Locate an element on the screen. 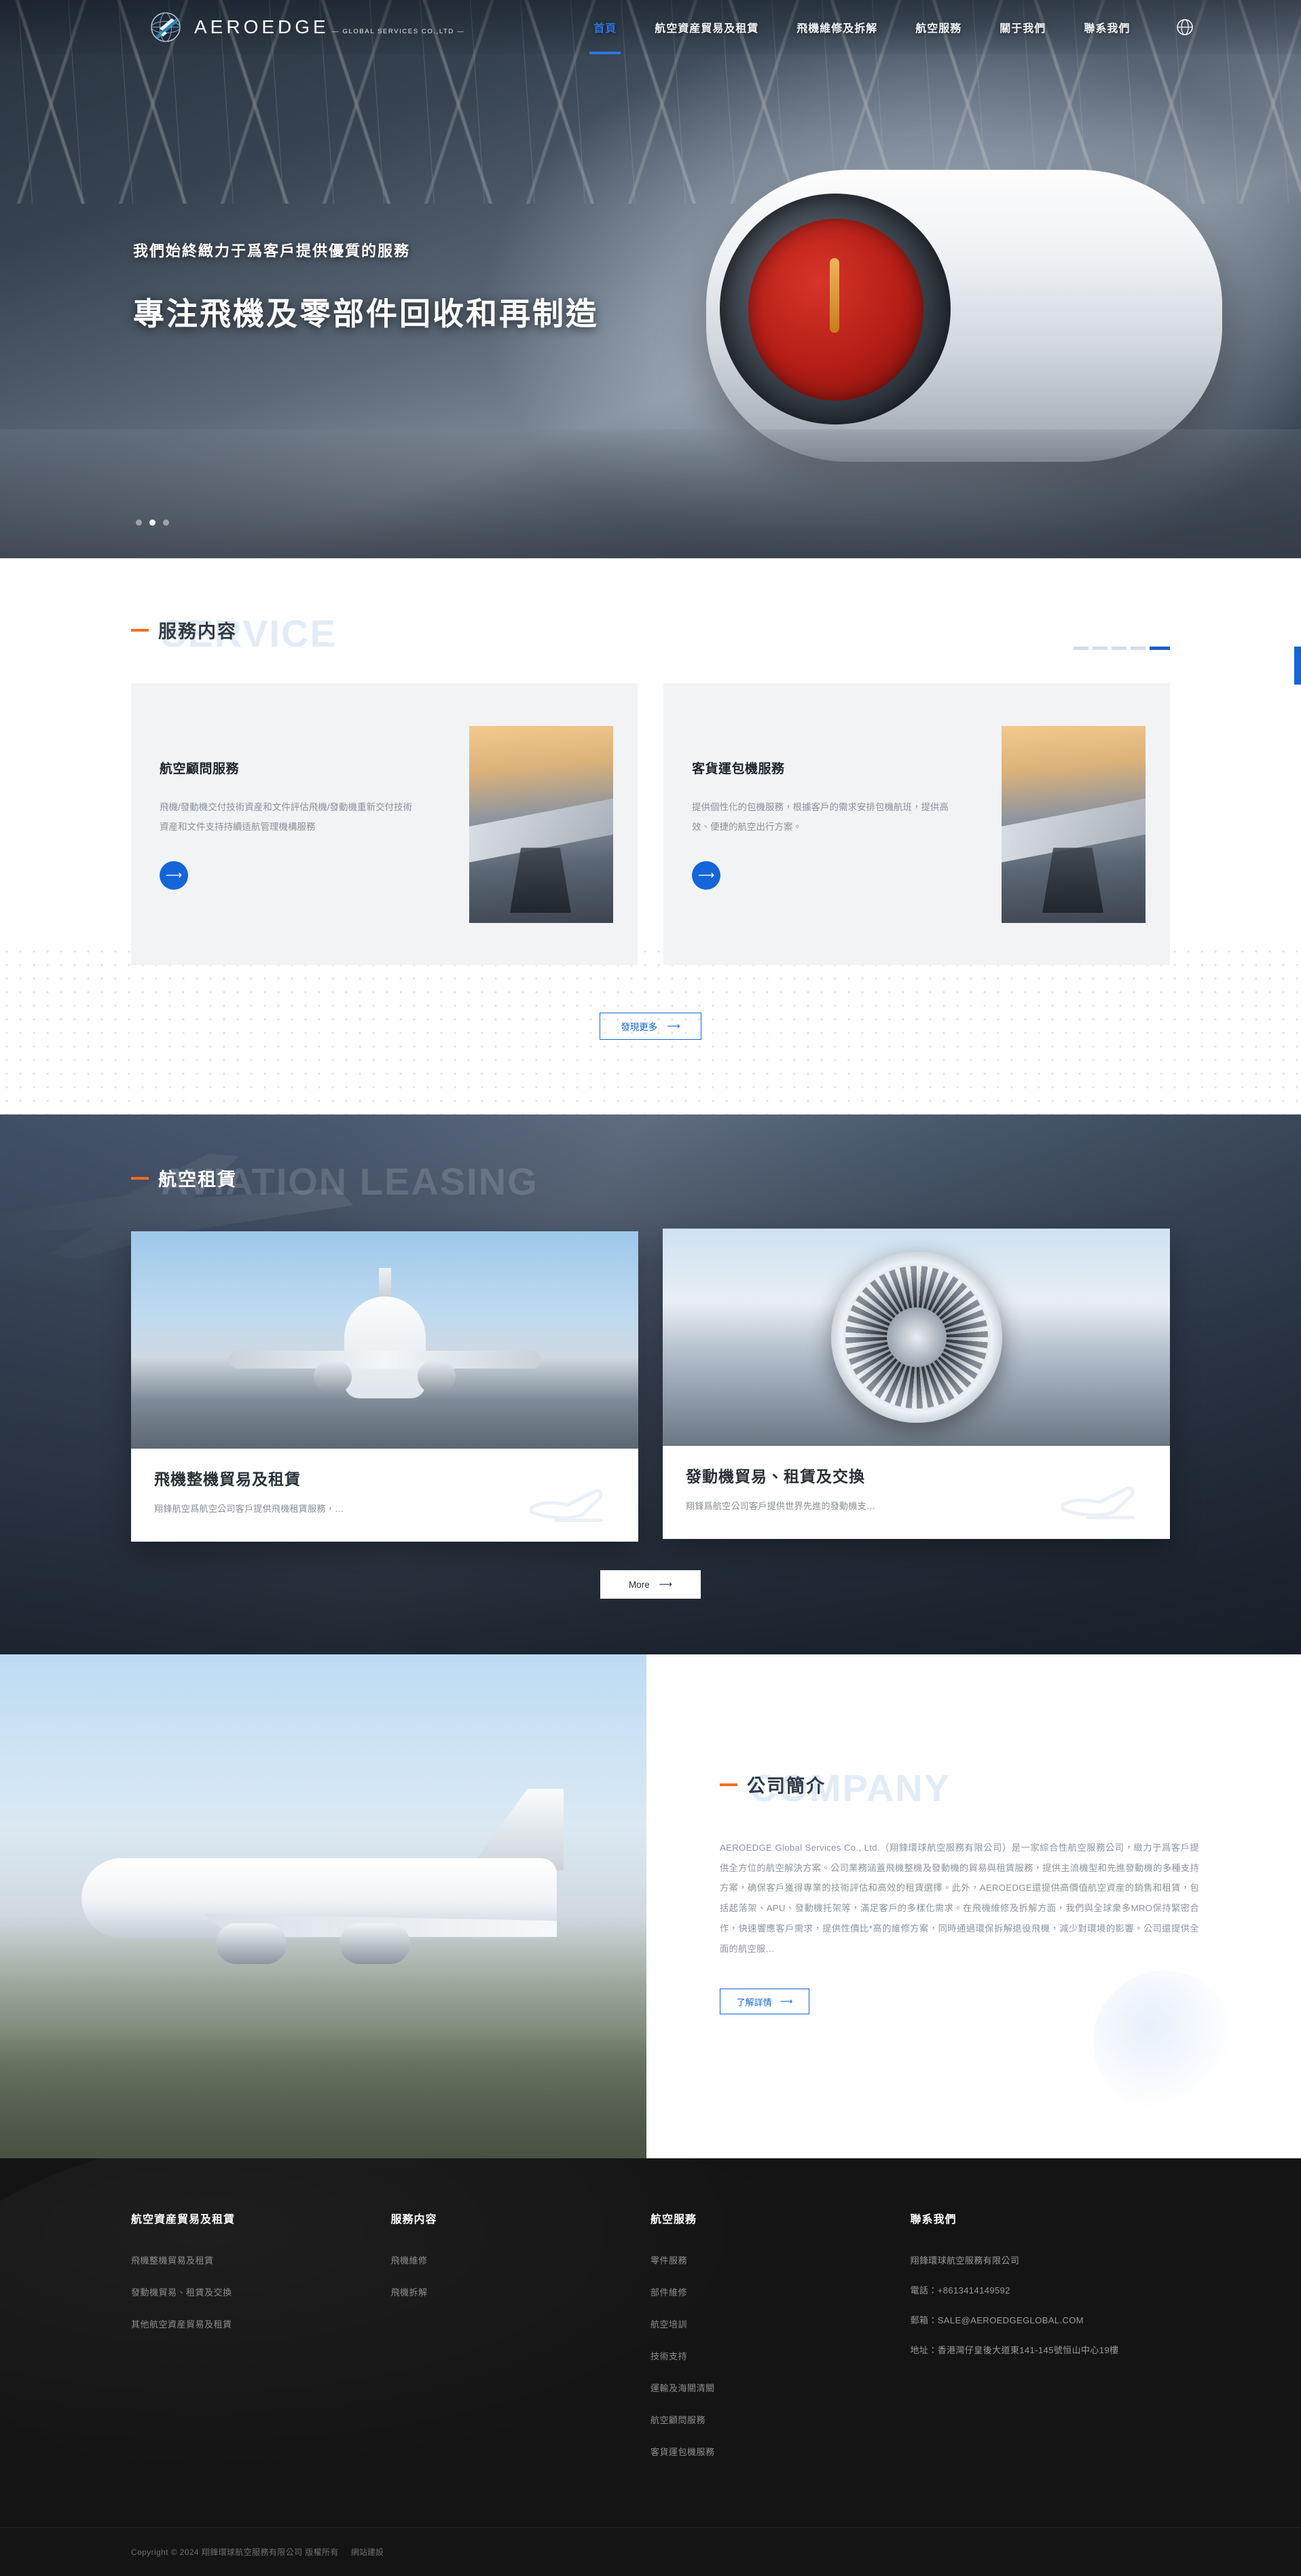  footer-link: 飛機整機貿易及租賃 is located at coordinates (261, 2259).